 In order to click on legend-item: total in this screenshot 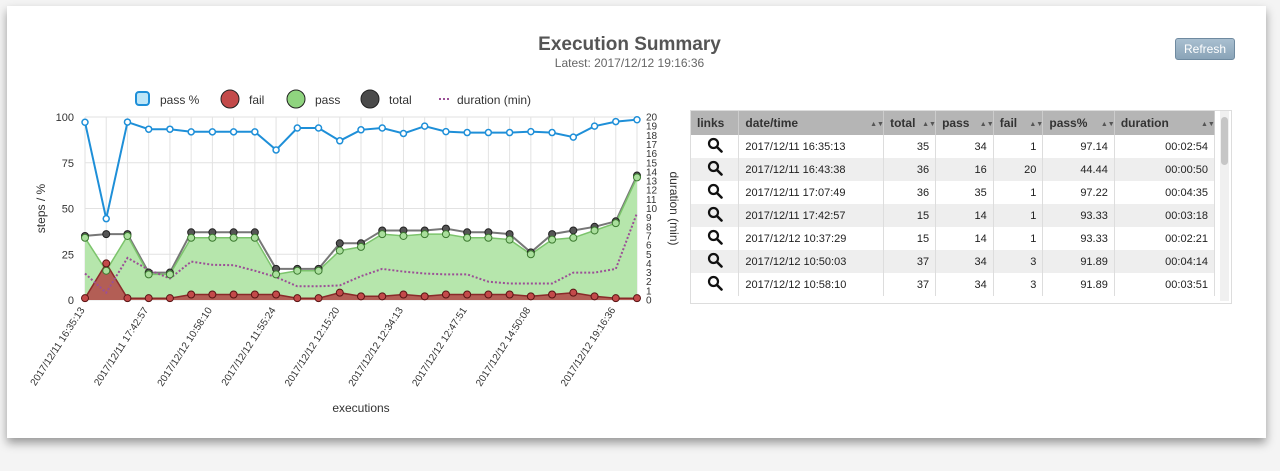, I will do `click(386, 99)`.